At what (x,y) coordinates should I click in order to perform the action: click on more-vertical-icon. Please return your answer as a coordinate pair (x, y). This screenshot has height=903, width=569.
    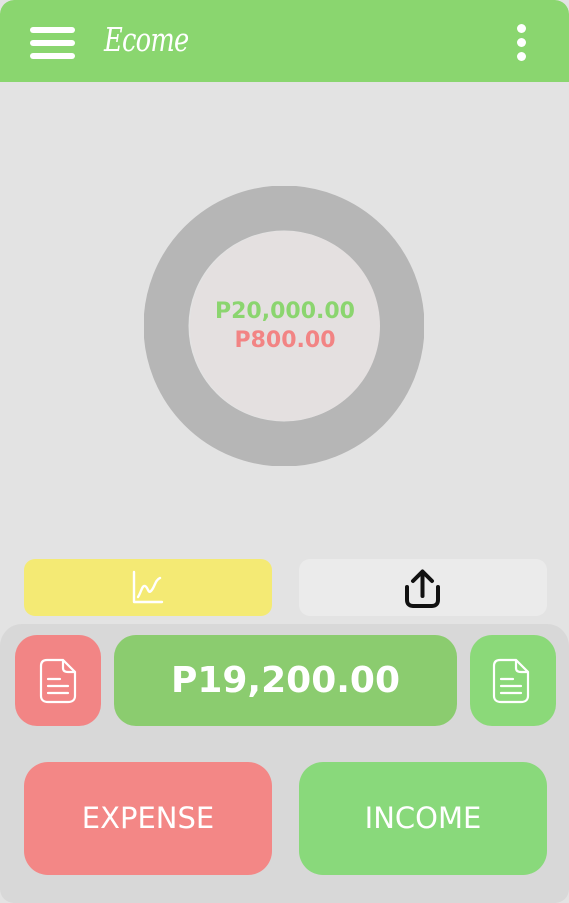
    Looking at the image, I should click on (522, 42).